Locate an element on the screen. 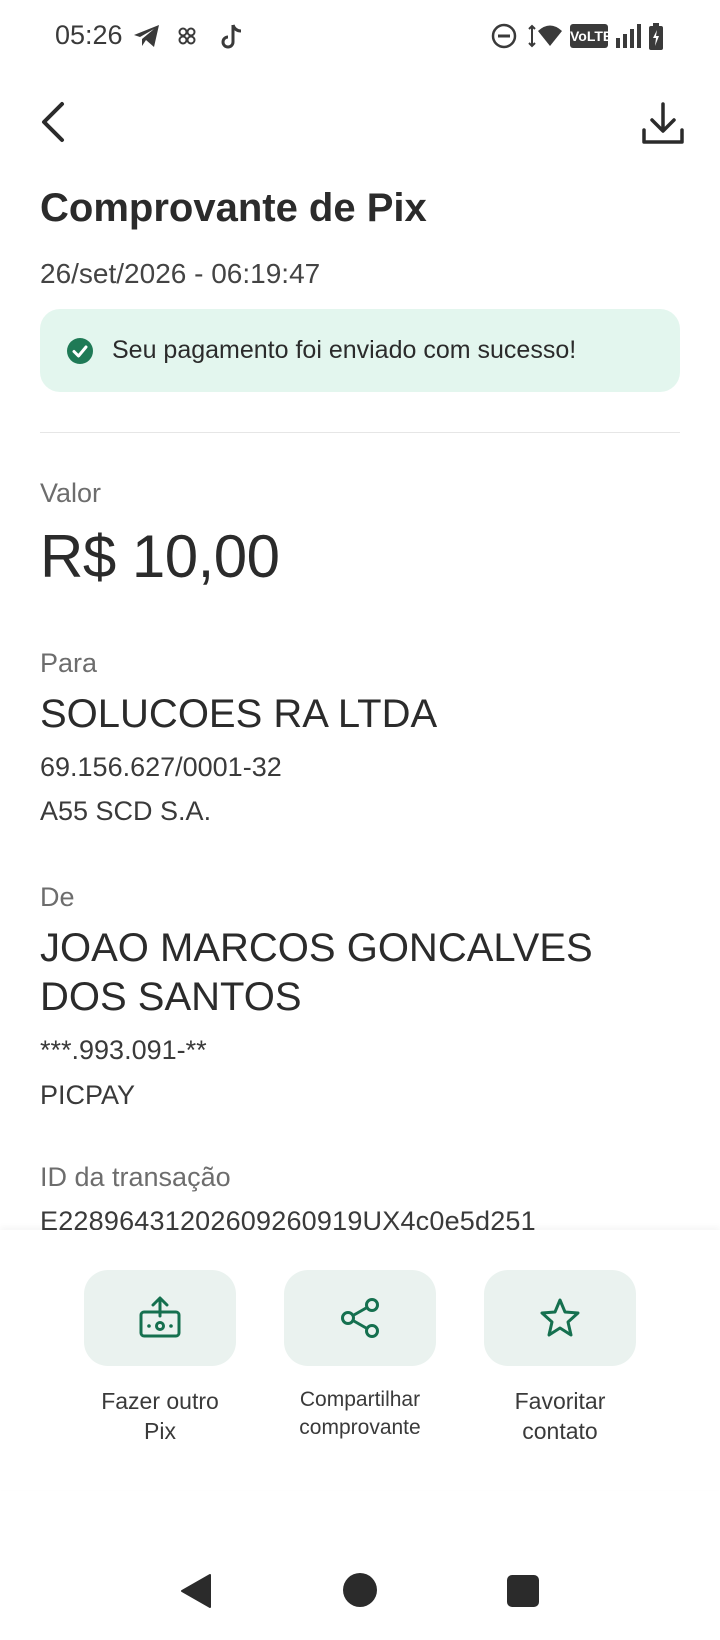 The width and height of the screenshot is (720, 1640). app-header is located at coordinates (360, 124).